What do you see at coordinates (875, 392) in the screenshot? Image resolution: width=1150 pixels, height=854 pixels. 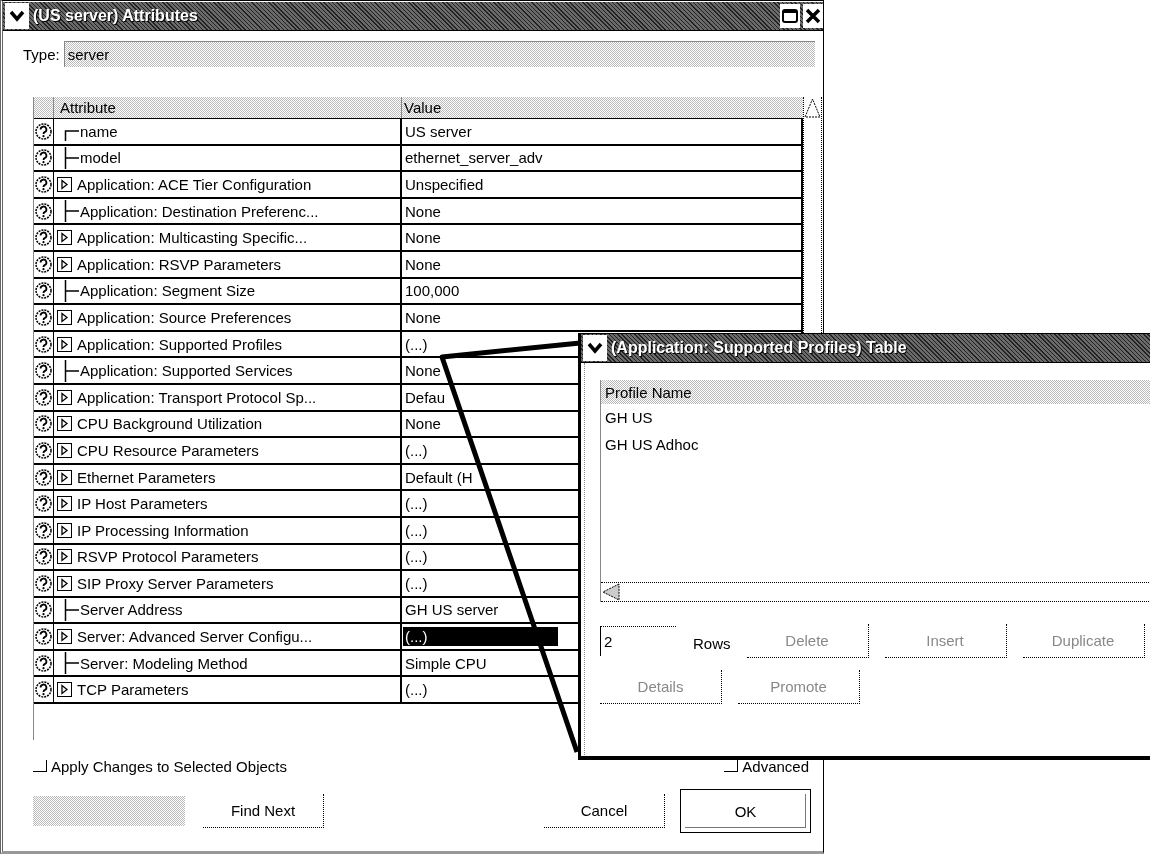 I see `column-header: Profile Name` at bounding box center [875, 392].